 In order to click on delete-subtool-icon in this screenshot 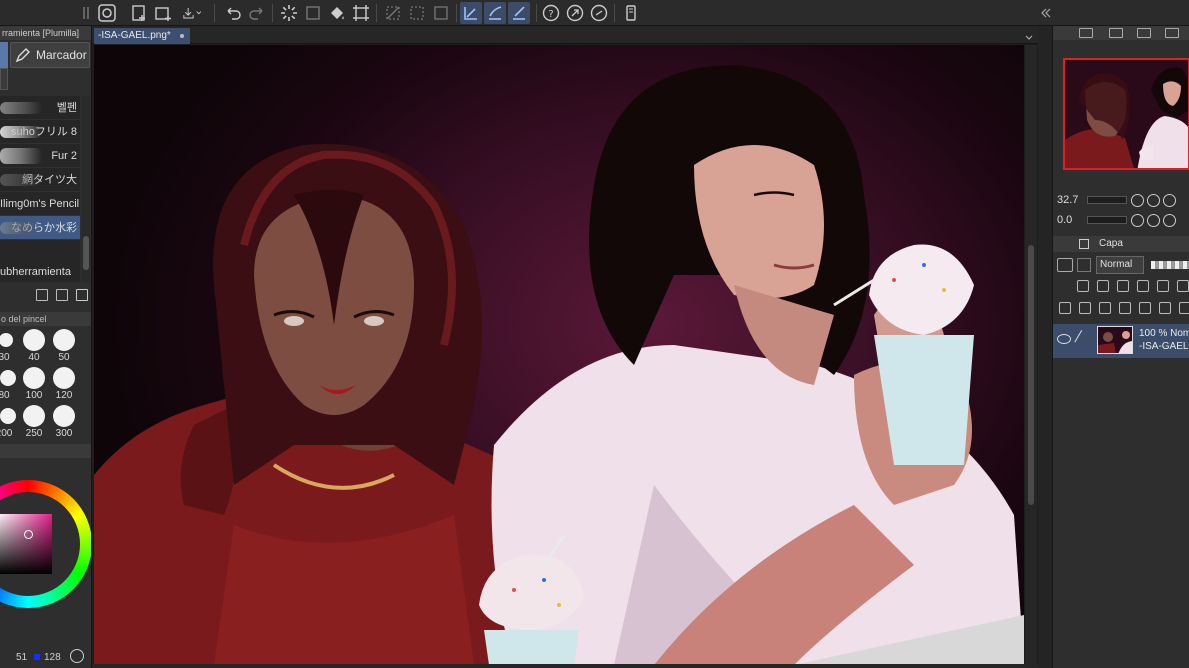, I will do `click(82, 295)`.